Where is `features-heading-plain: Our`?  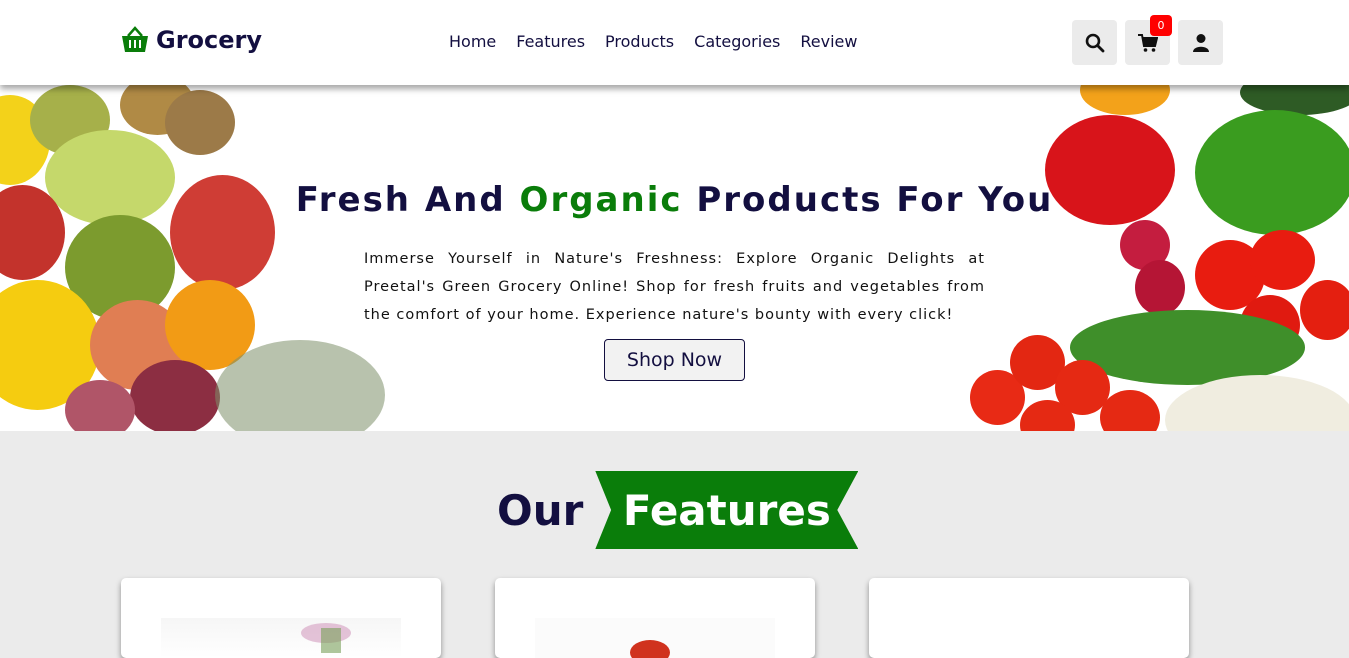 features-heading-plain: Our is located at coordinates (540, 510).